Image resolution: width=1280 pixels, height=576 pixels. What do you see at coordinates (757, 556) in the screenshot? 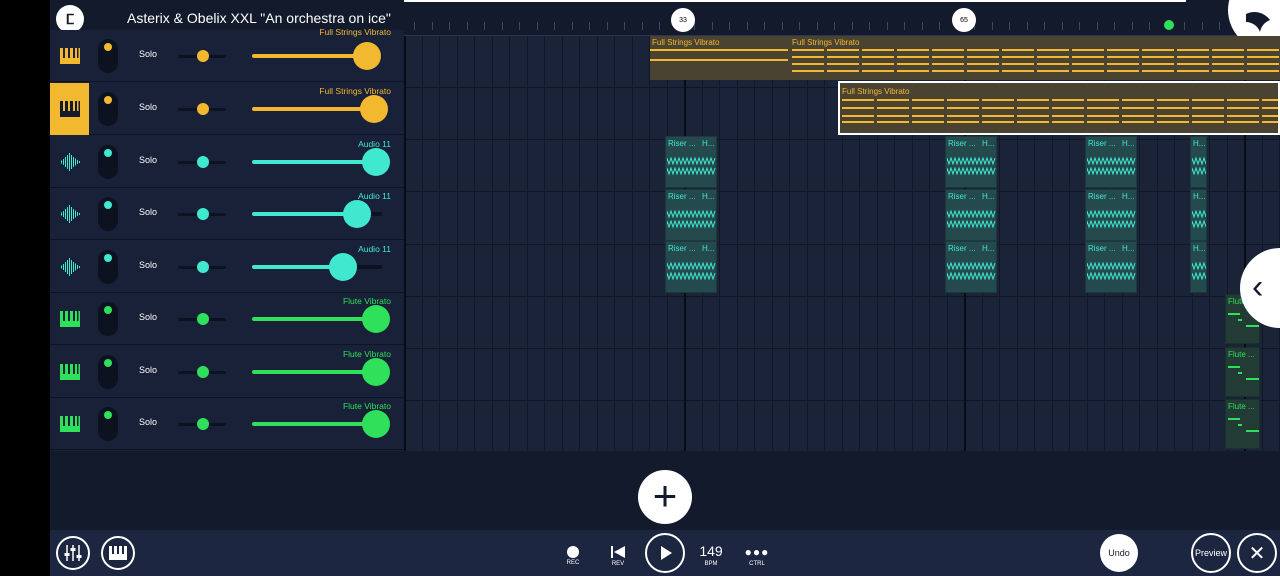
I see `ctrl-button: ●●● CTRL` at bounding box center [757, 556].